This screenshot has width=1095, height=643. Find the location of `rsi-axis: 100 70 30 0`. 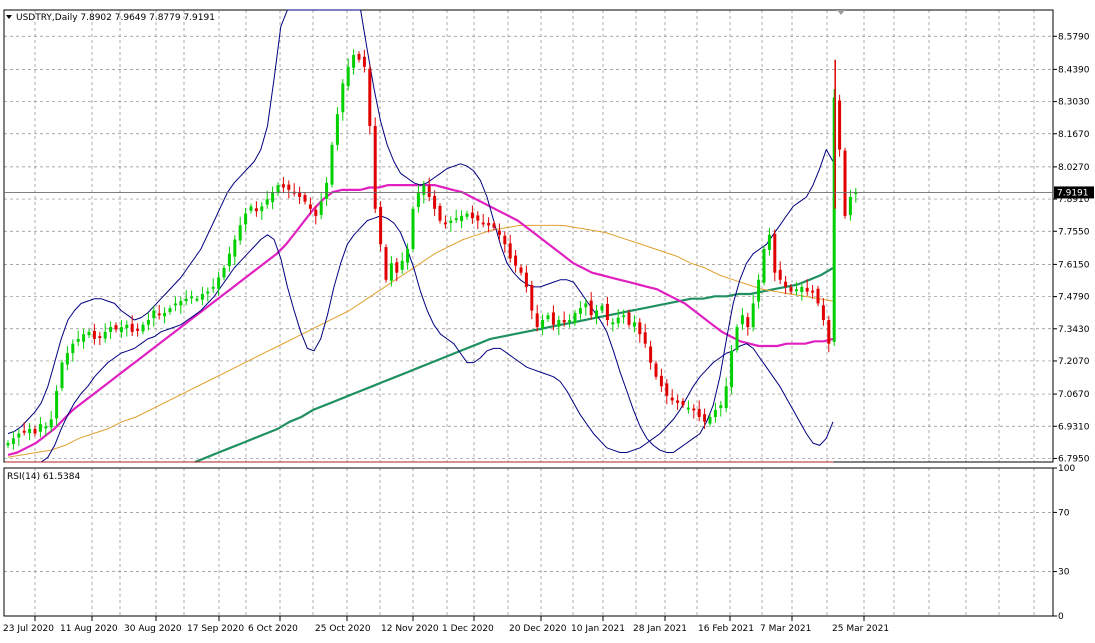

rsi-axis: 100 70 30 0 is located at coordinates (1064, 543).